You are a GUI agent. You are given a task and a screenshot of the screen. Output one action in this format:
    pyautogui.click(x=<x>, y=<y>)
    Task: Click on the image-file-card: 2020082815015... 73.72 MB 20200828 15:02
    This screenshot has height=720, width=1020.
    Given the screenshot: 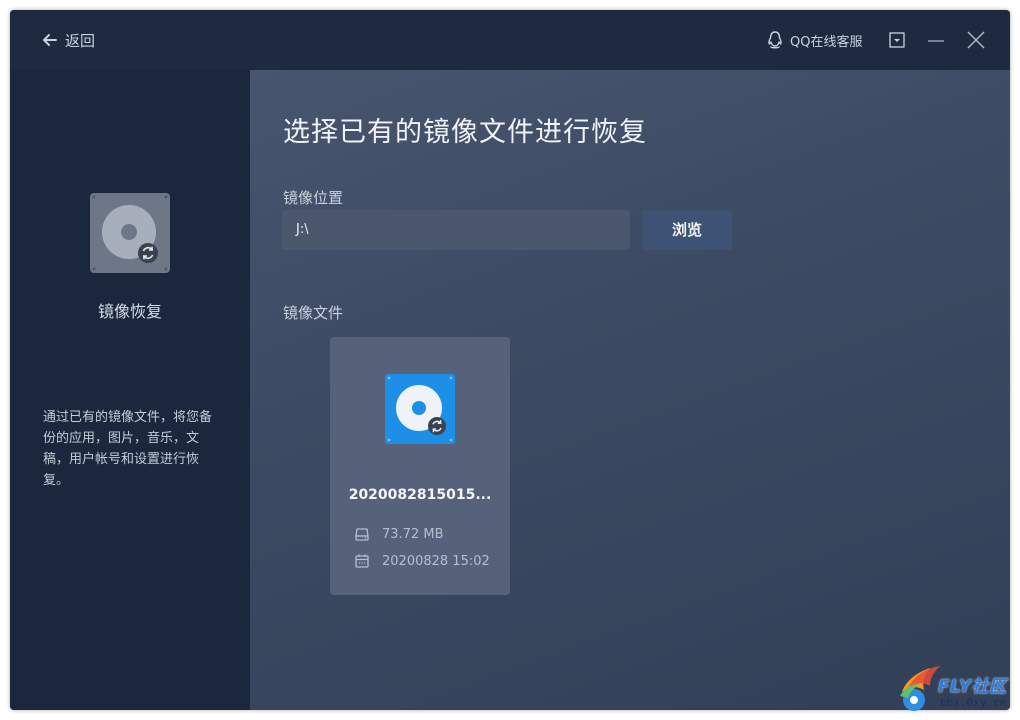 What is the action you would take?
    pyautogui.click(x=420, y=466)
    